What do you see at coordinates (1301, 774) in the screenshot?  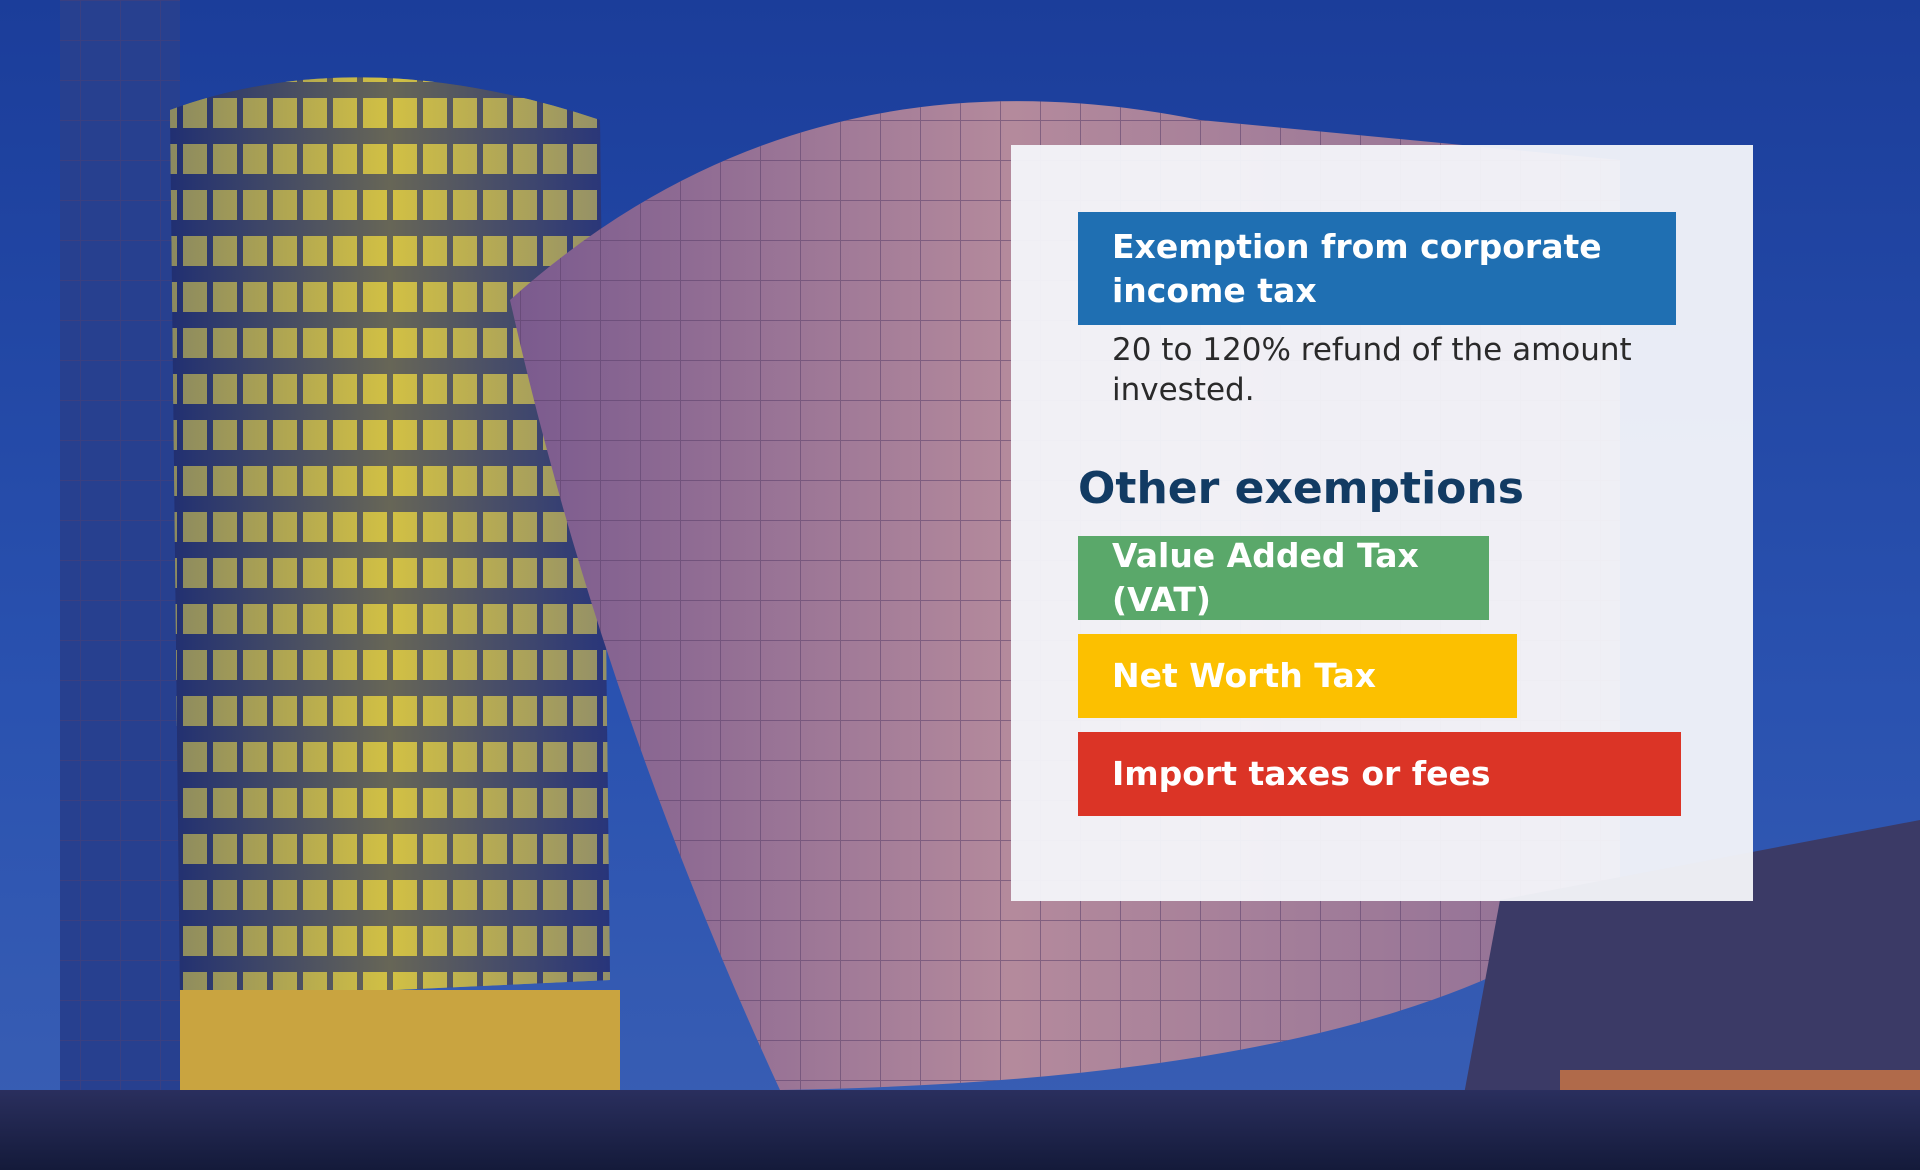 I see `import-taxes-label: Import taxes or fees` at bounding box center [1301, 774].